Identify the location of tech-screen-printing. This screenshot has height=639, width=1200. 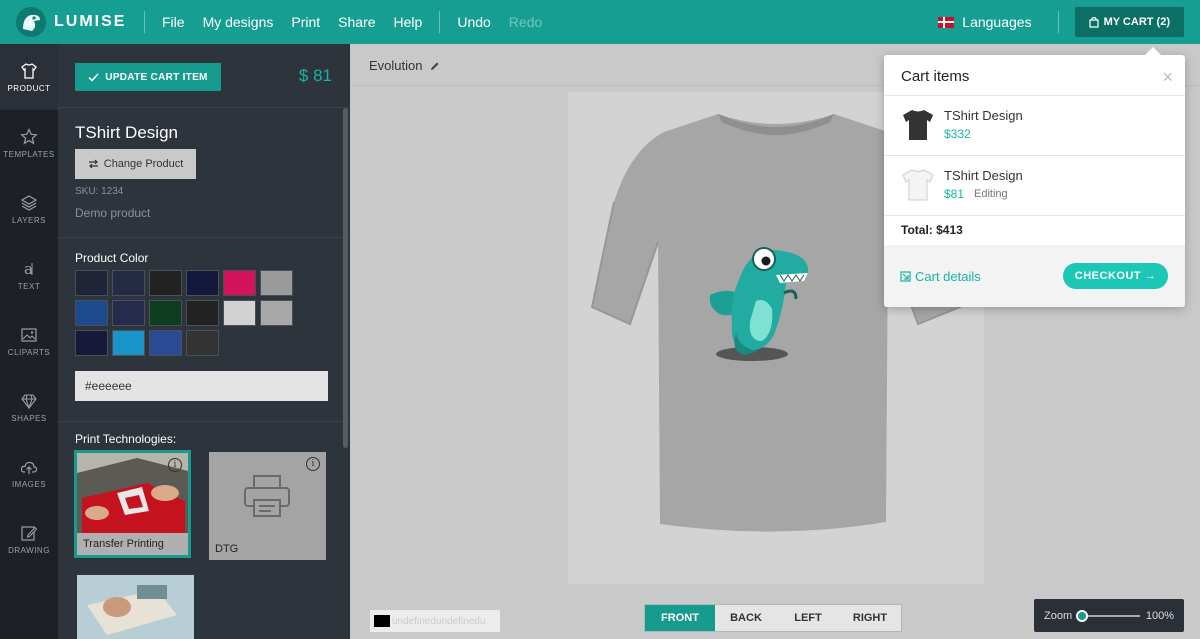
(135, 607).